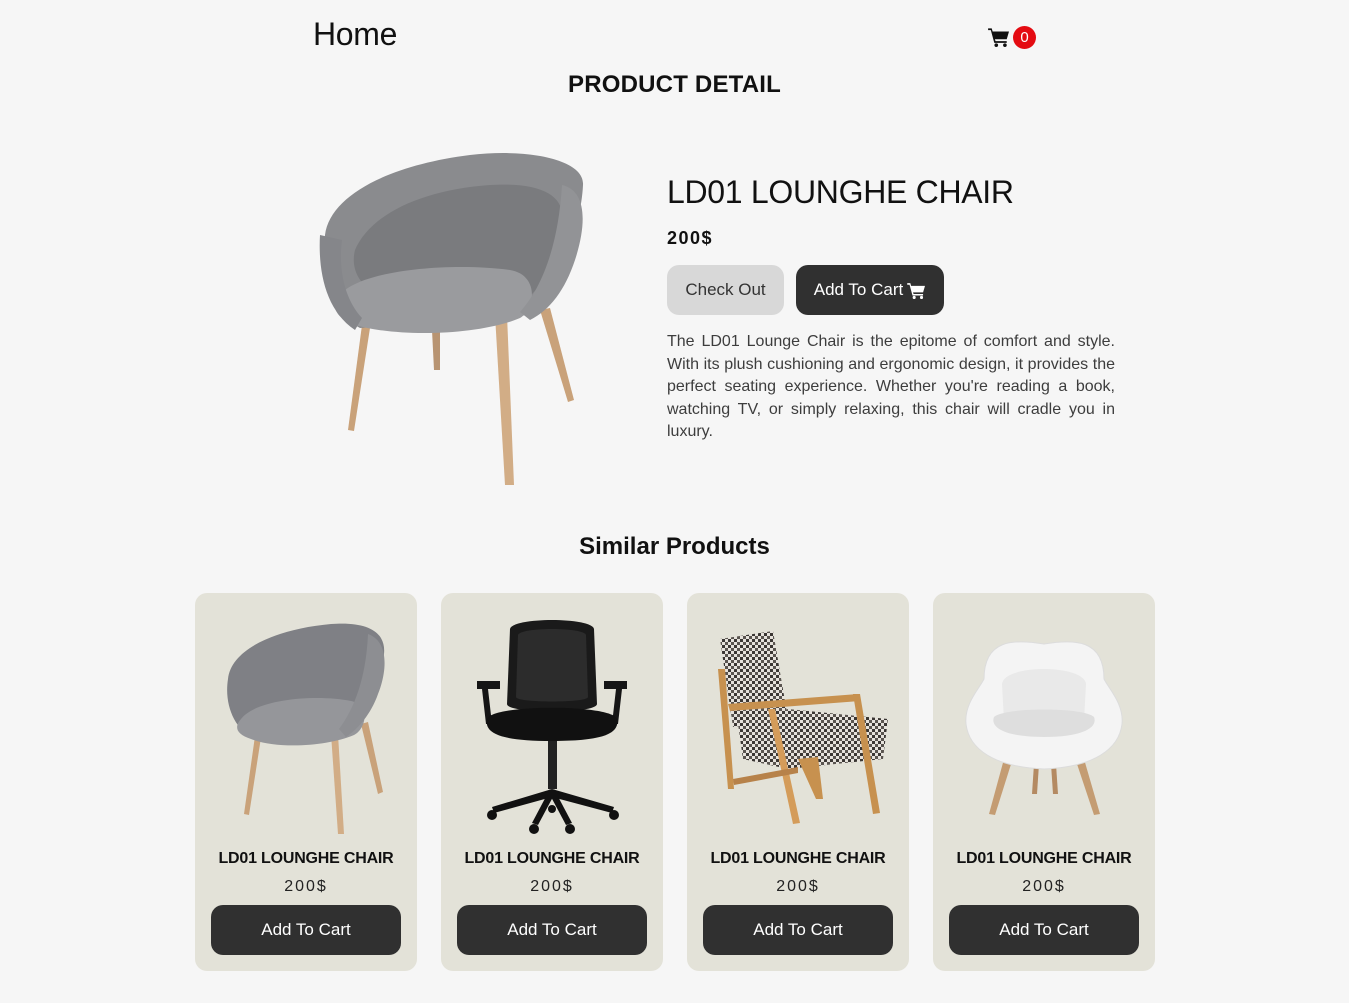 The height and width of the screenshot is (1003, 1349). Describe the element at coordinates (690, 238) in the screenshot. I see `product-price: 200$` at that location.